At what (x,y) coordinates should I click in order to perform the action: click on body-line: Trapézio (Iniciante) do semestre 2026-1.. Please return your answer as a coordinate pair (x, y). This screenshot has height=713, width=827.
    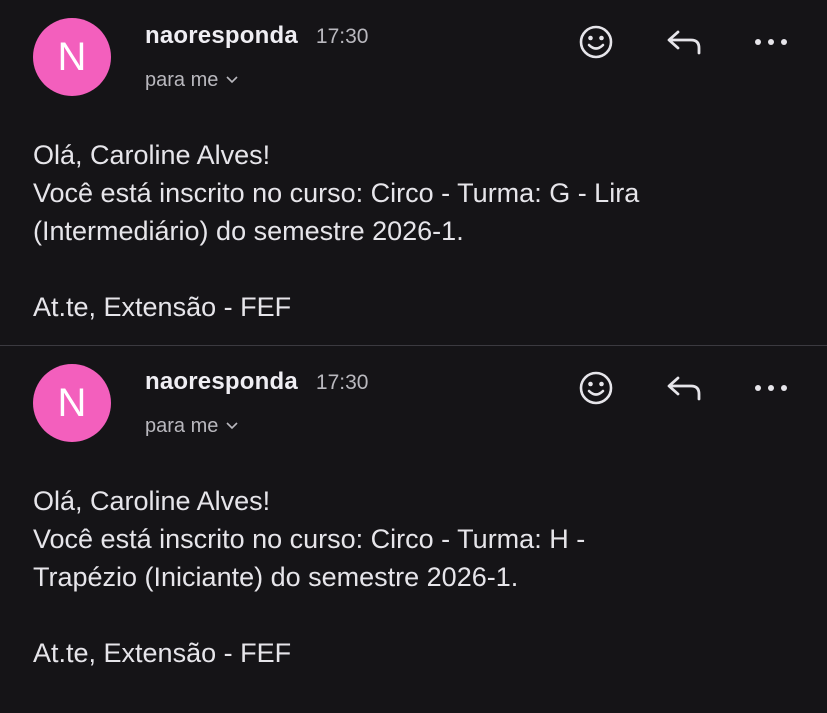
    Looking at the image, I should click on (276, 577).